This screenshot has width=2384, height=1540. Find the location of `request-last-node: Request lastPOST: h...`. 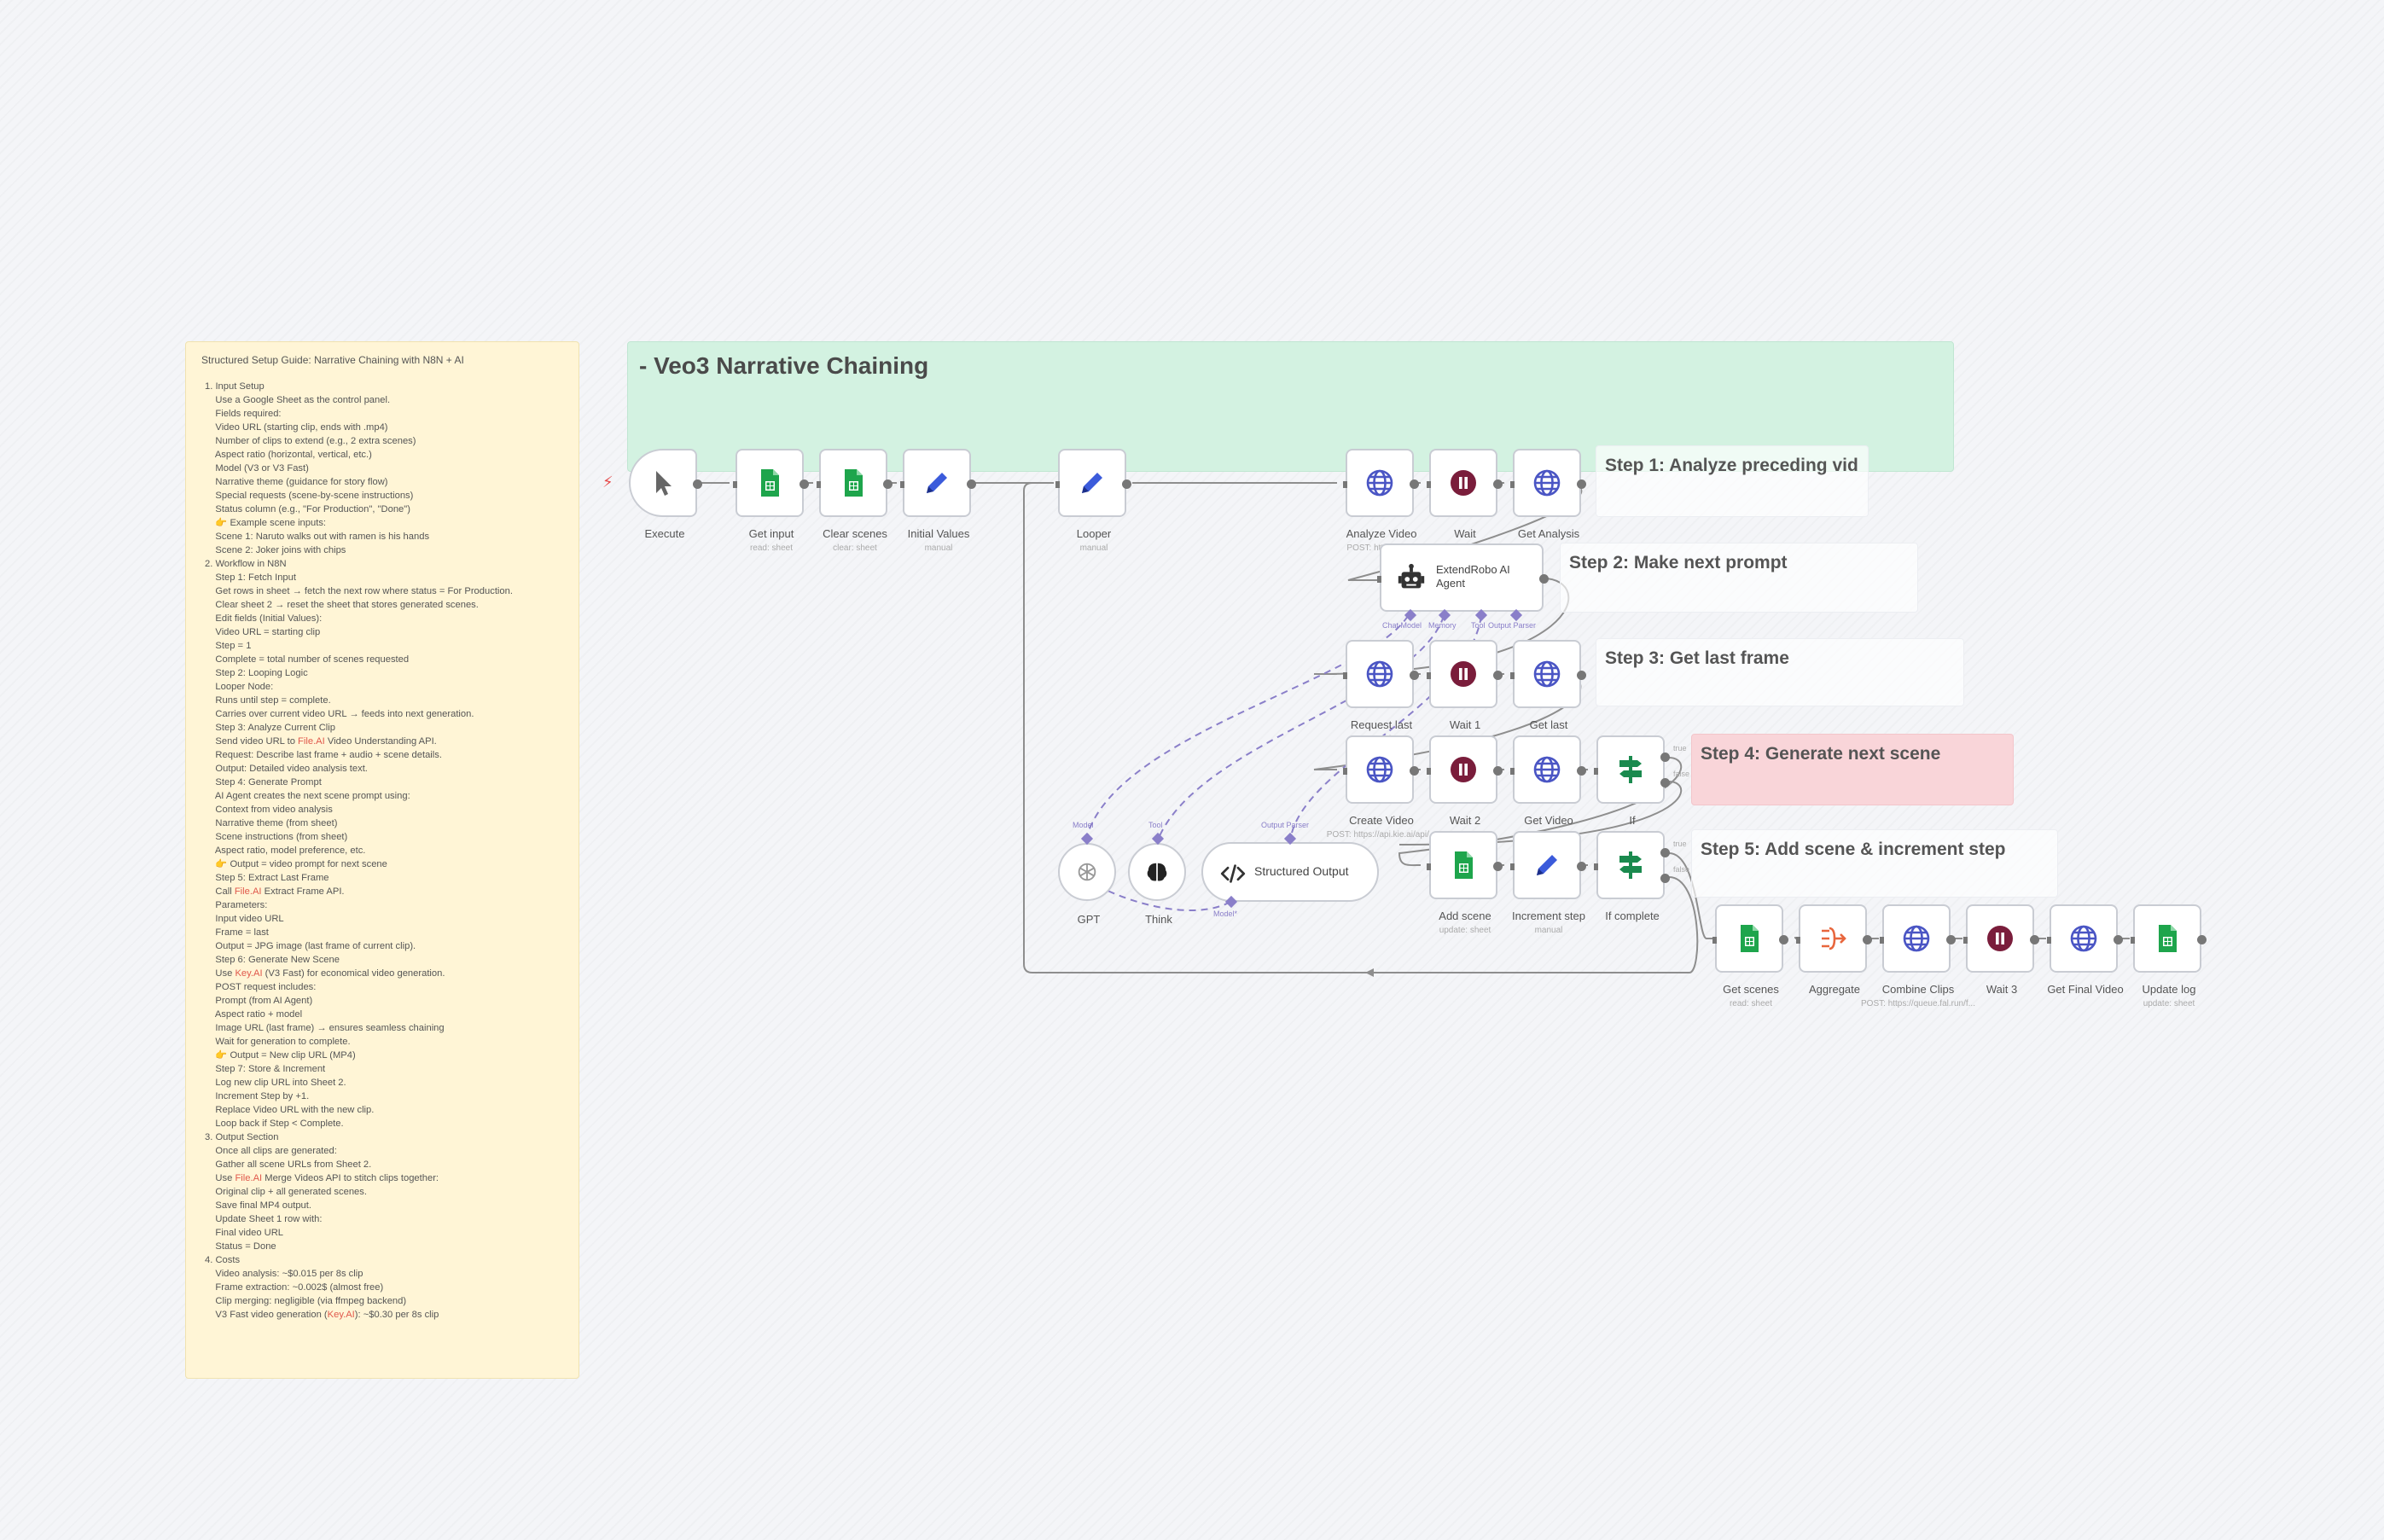

request-last-node: Request lastPOST: h... is located at coordinates (1381, 692).